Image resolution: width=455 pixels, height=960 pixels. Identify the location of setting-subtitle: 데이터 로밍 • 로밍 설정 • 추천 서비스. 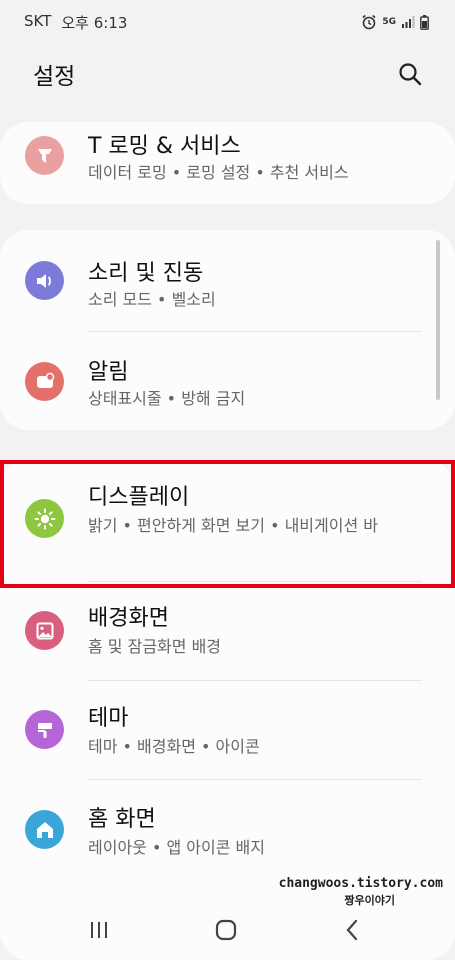
(218, 172).